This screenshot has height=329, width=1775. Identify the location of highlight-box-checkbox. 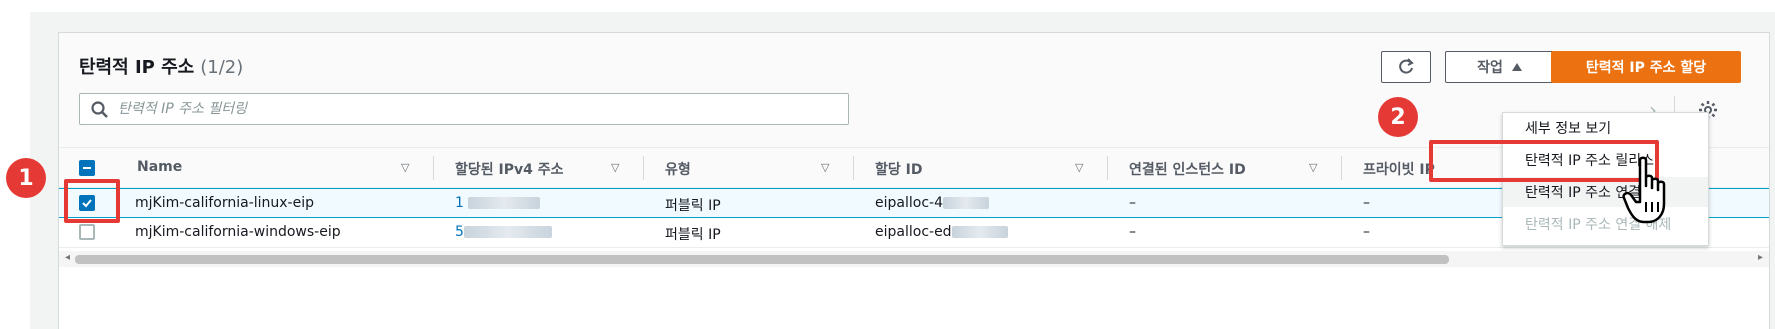
(92, 201).